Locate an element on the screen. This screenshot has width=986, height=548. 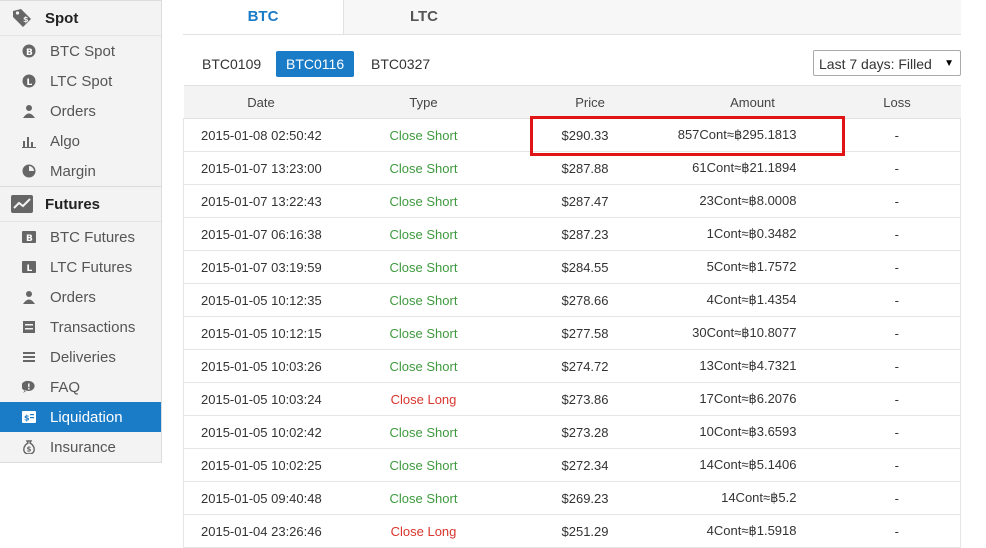
period-filter-select: Last 7 days: Filled ▼ is located at coordinates (887, 63).